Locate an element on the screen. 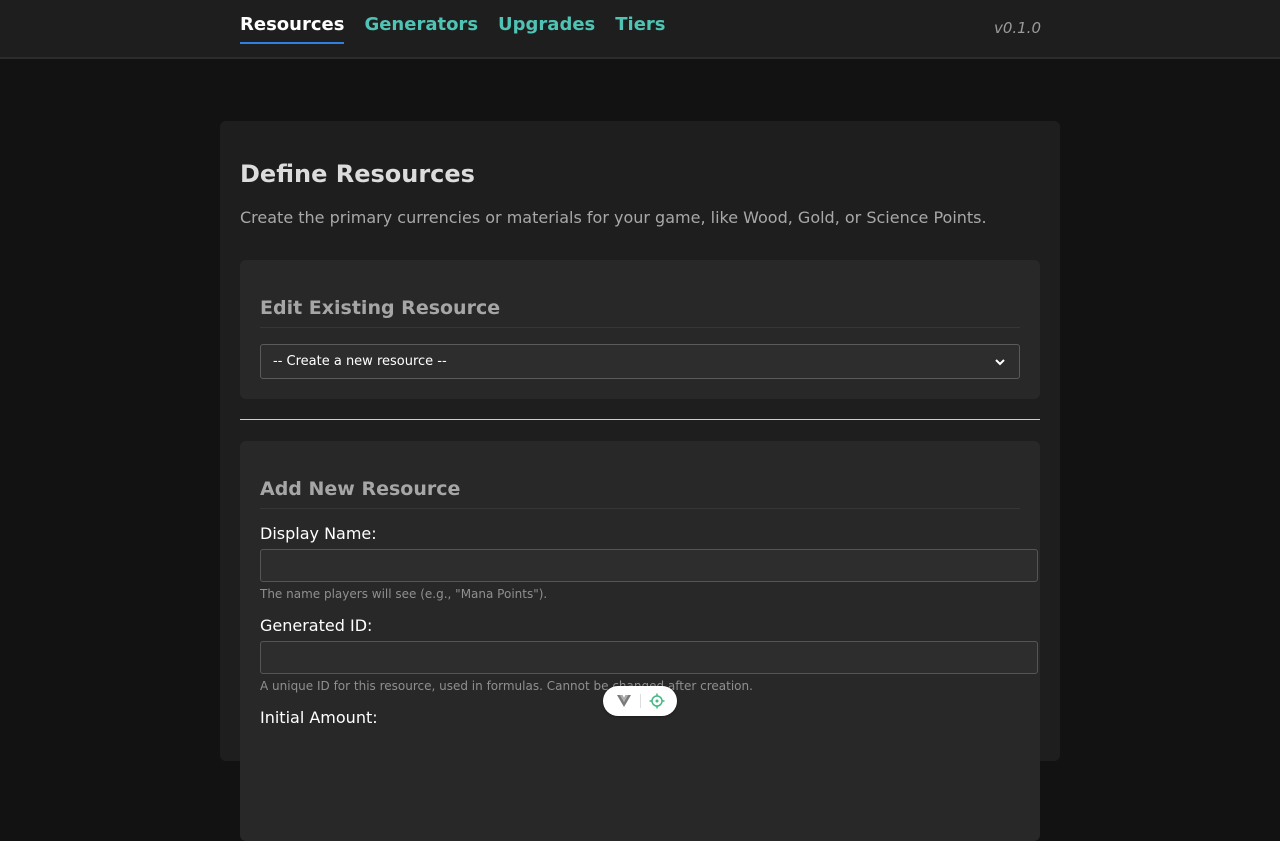 This screenshot has width=1280, height=841. resource-select: -- Create a new resource -- is located at coordinates (640, 361).